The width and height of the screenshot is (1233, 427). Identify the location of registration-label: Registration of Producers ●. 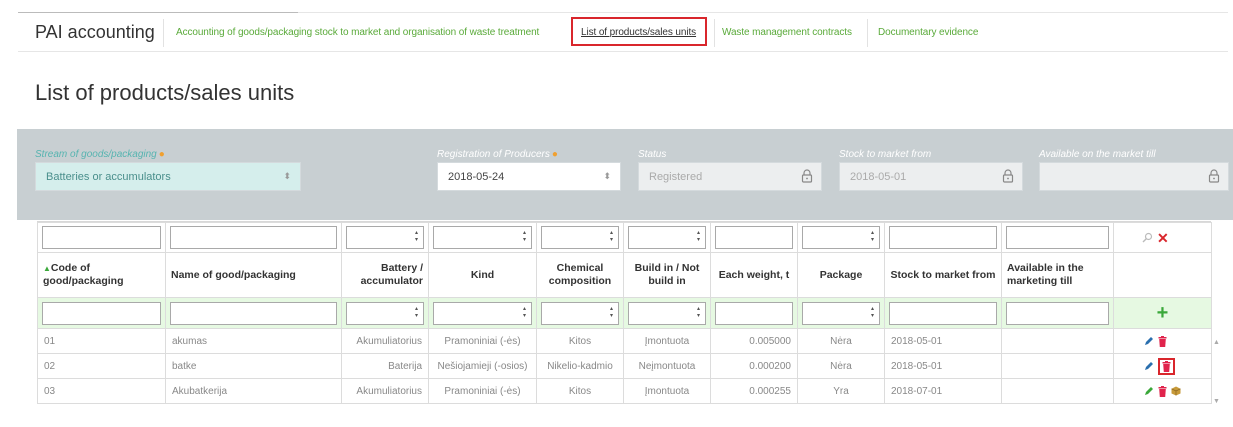
(497, 154).